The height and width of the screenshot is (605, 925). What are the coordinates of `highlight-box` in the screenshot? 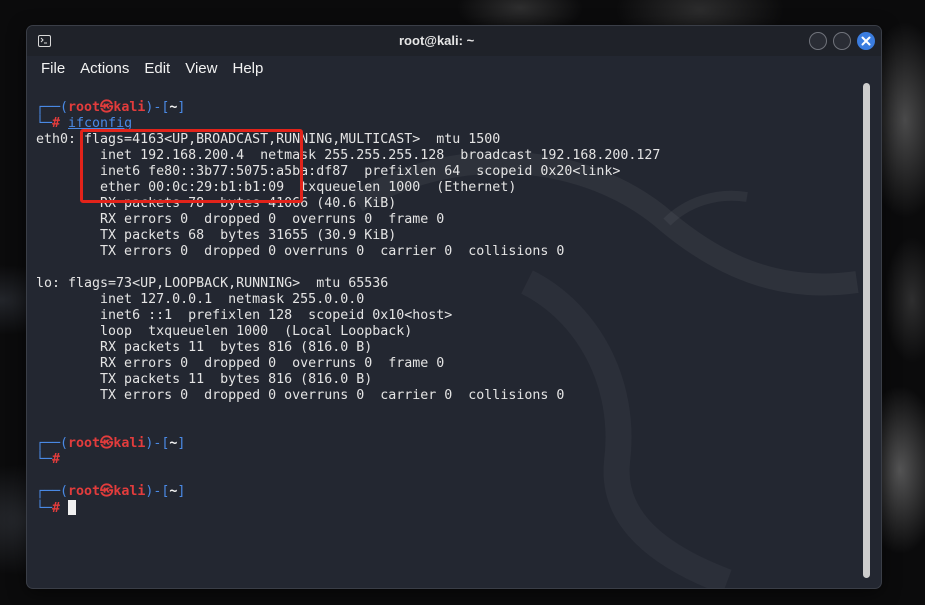 It's located at (191, 166).